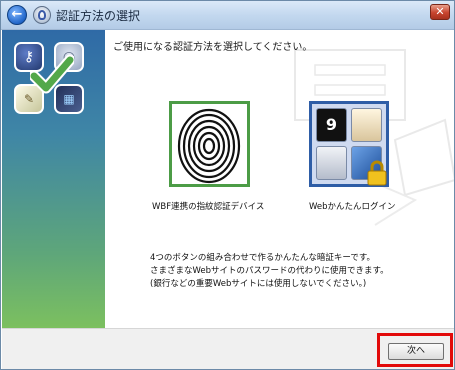 The image size is (455, 370). Describe the element at coordinates (331, 163) in the screenshot. I see `cat-tile` at that location.